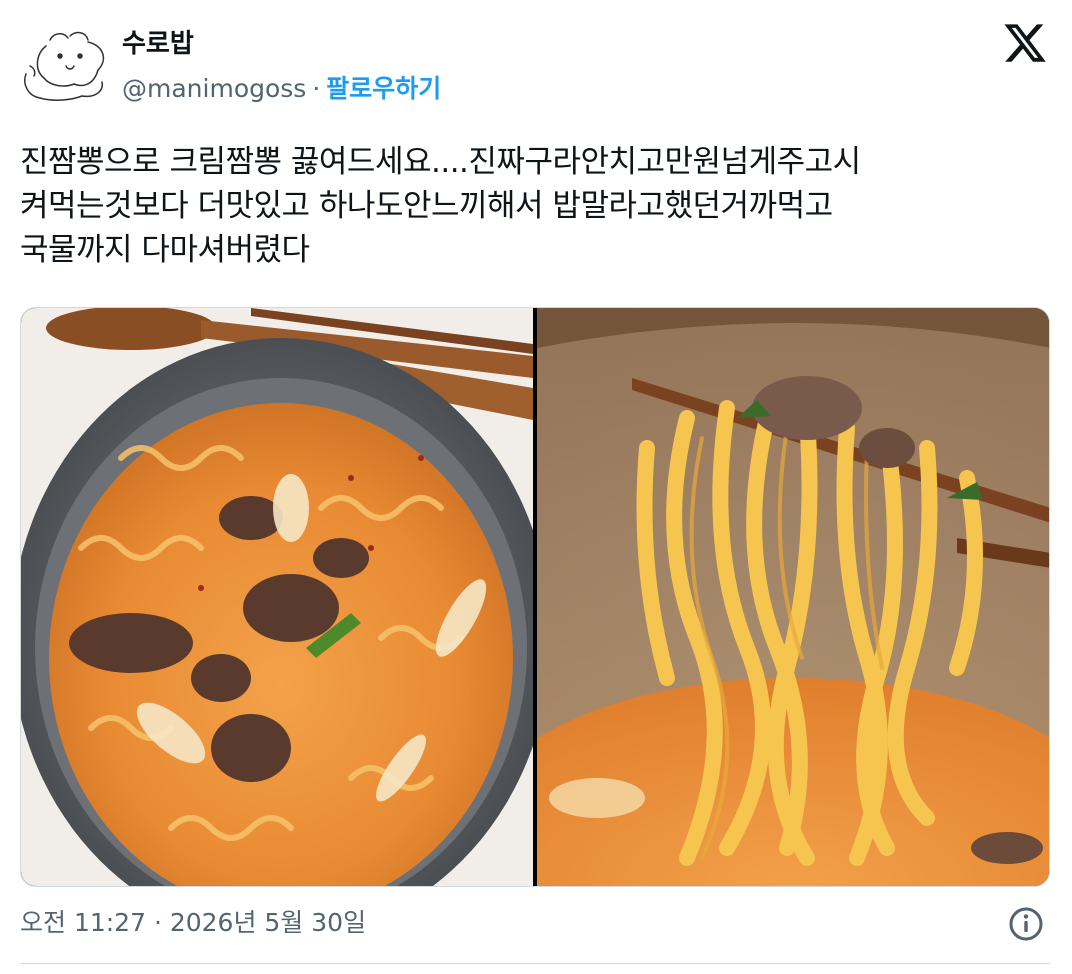  Describe the element at coordinates (1025, 43) in the screenshot. I see `x-logo-icon` at that location.